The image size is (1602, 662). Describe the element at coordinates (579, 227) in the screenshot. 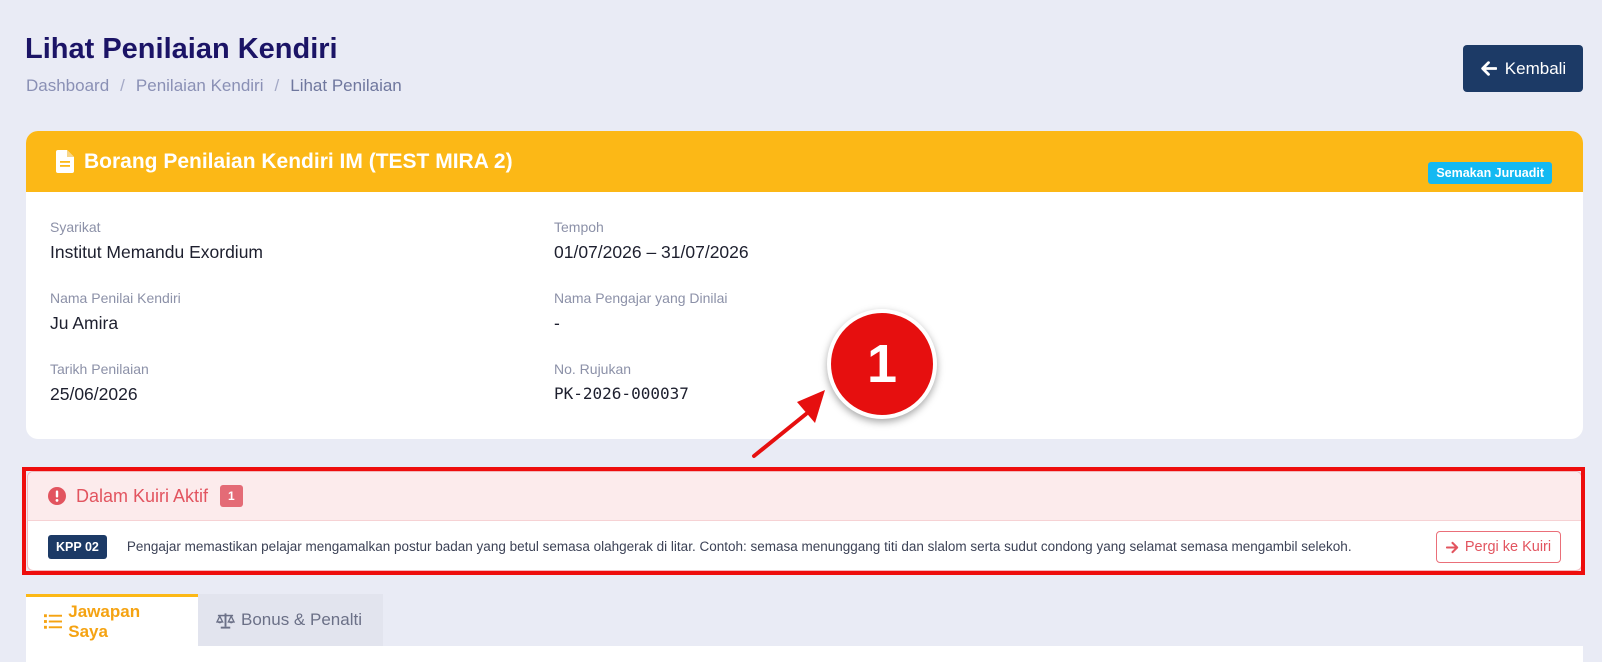

I see `field-label: Tempoh` at that location.